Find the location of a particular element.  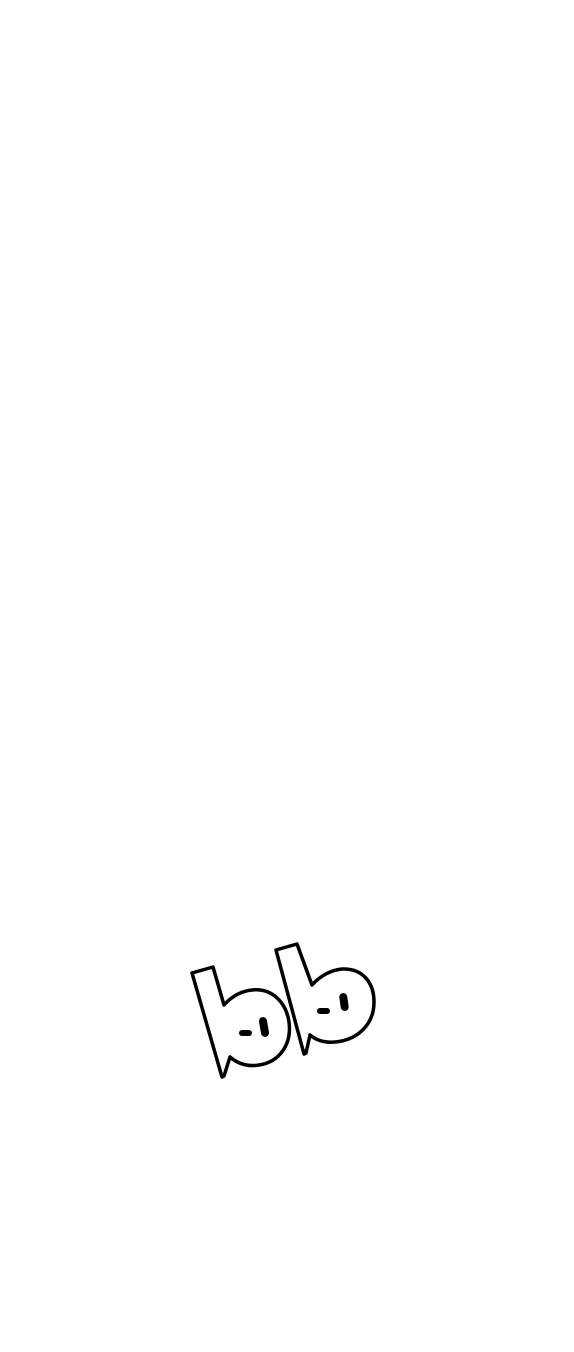

bb-outline-logo-icon is located at coordinates (283, 1010).